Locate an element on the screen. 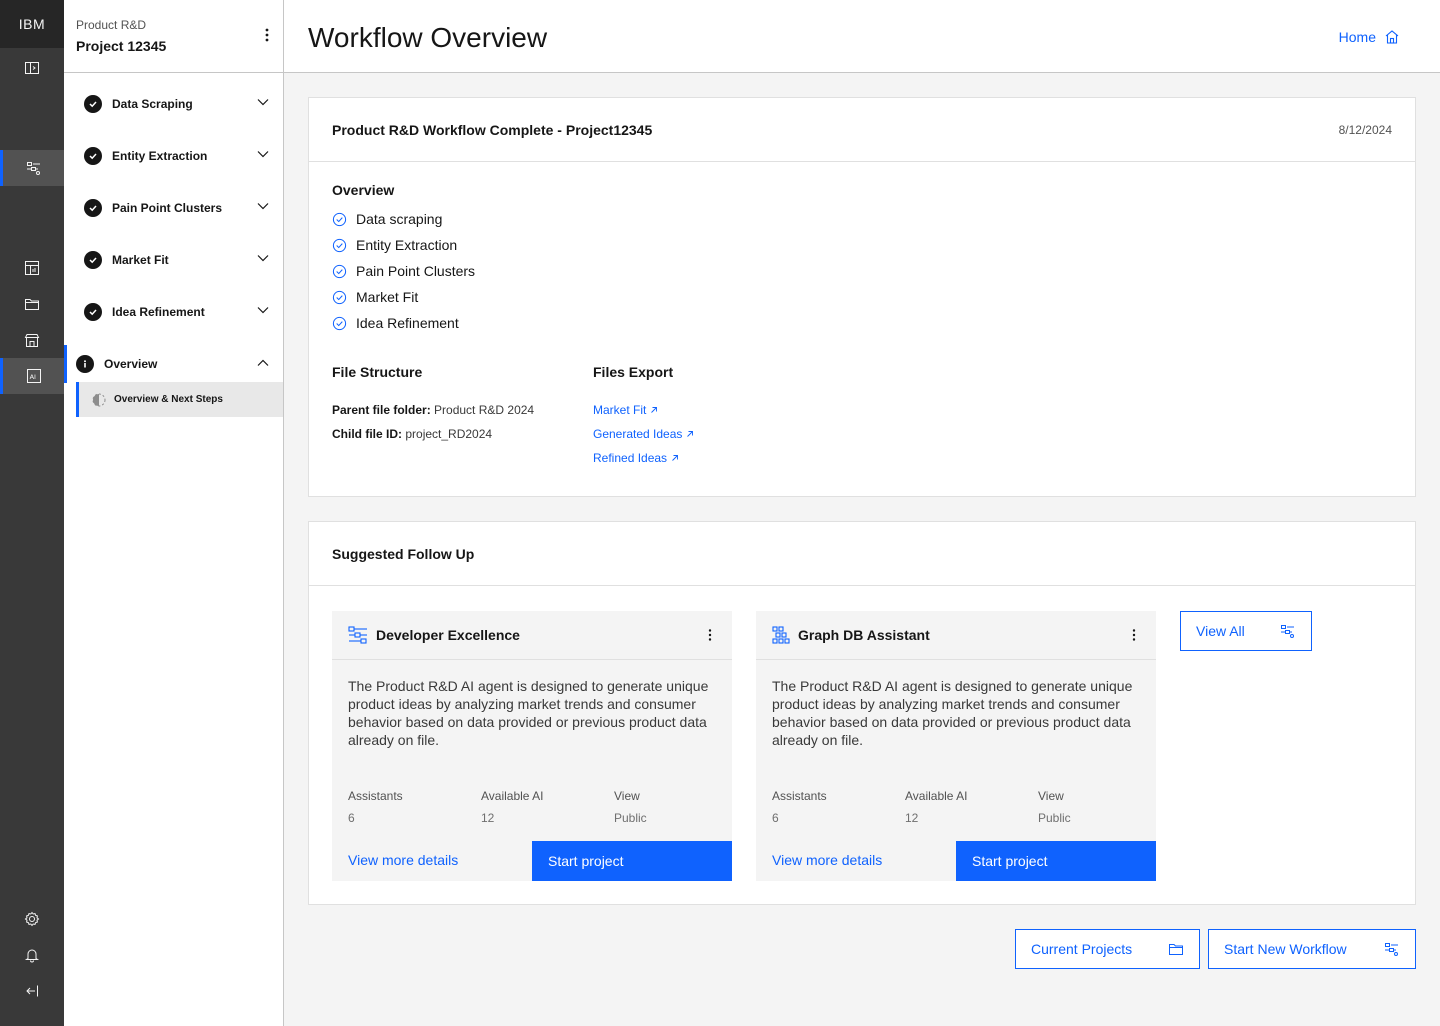 The width and height of the screenshot is (1440, 1026). rail-folder-button is located at coordinates (32, 304).